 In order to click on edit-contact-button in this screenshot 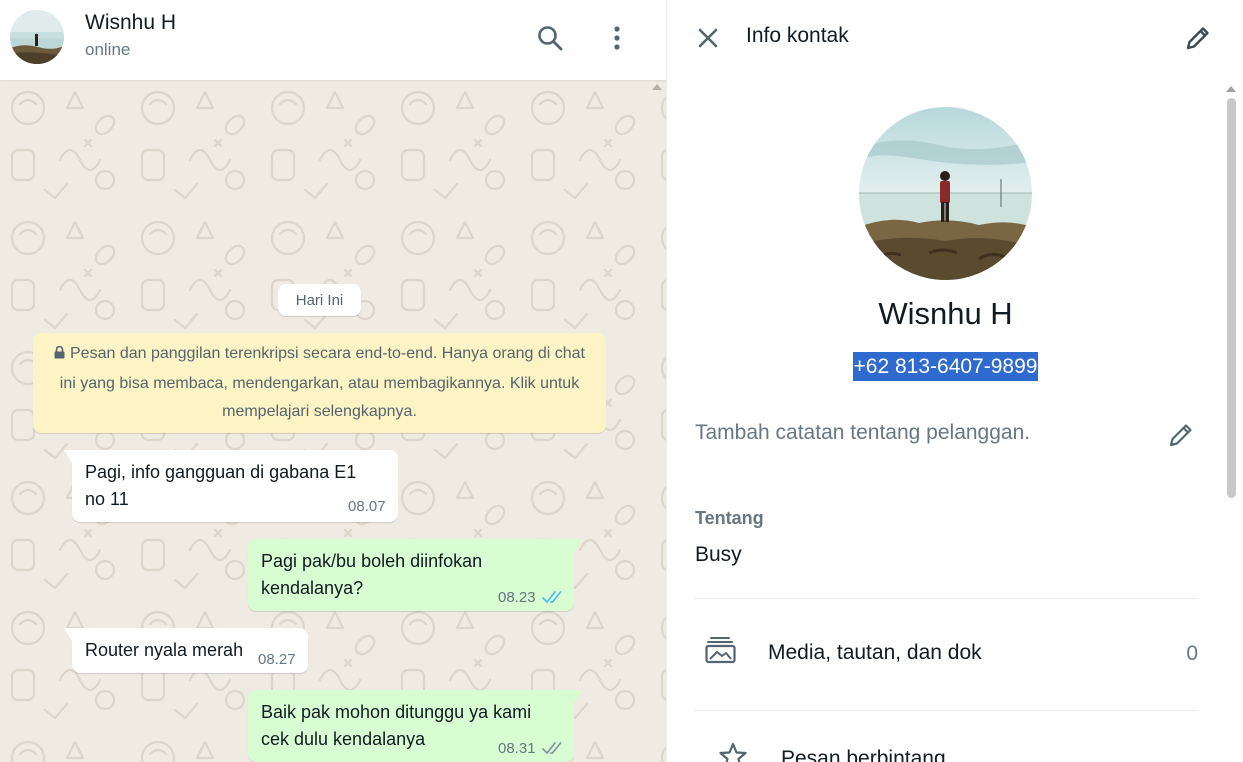, I will do `click(1198, 38)`.